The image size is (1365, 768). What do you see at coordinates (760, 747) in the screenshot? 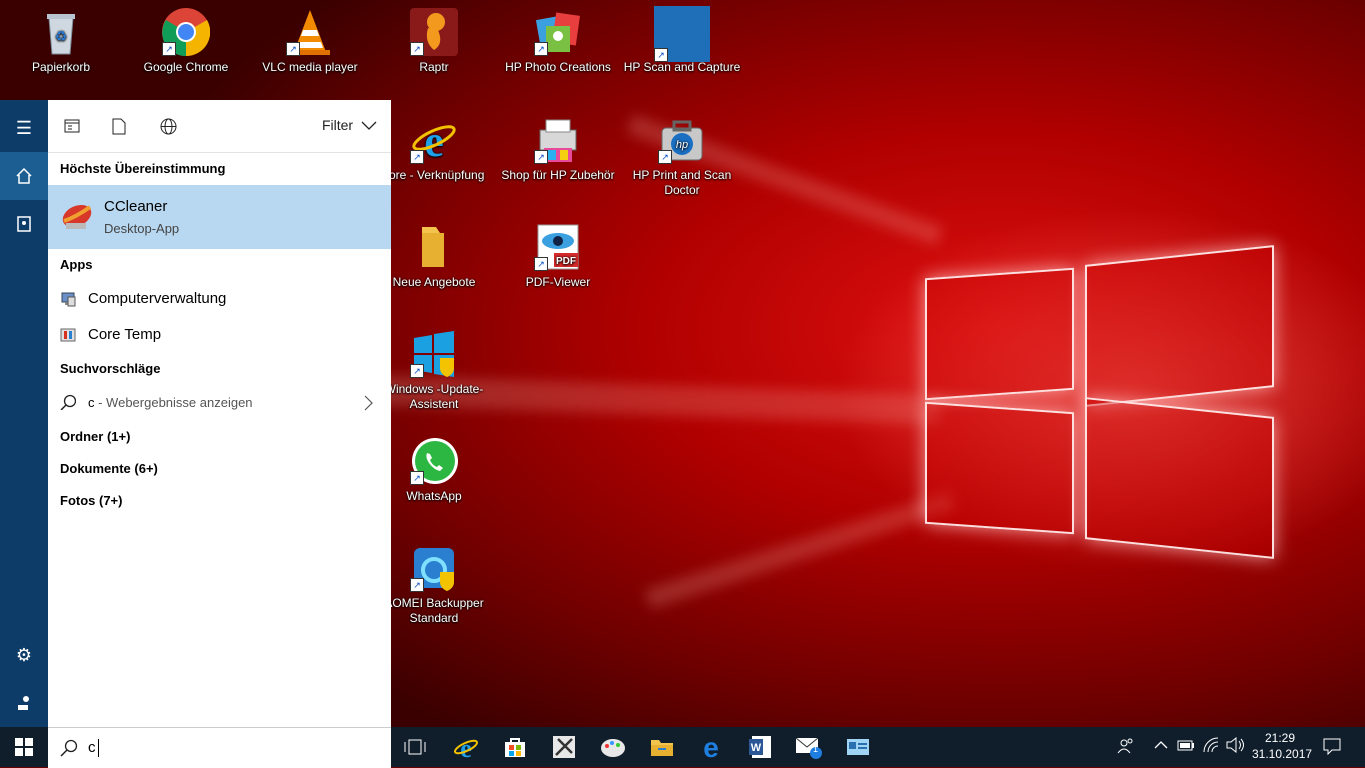
I see `taskbar-word: W` at bounding box center [760, 747].